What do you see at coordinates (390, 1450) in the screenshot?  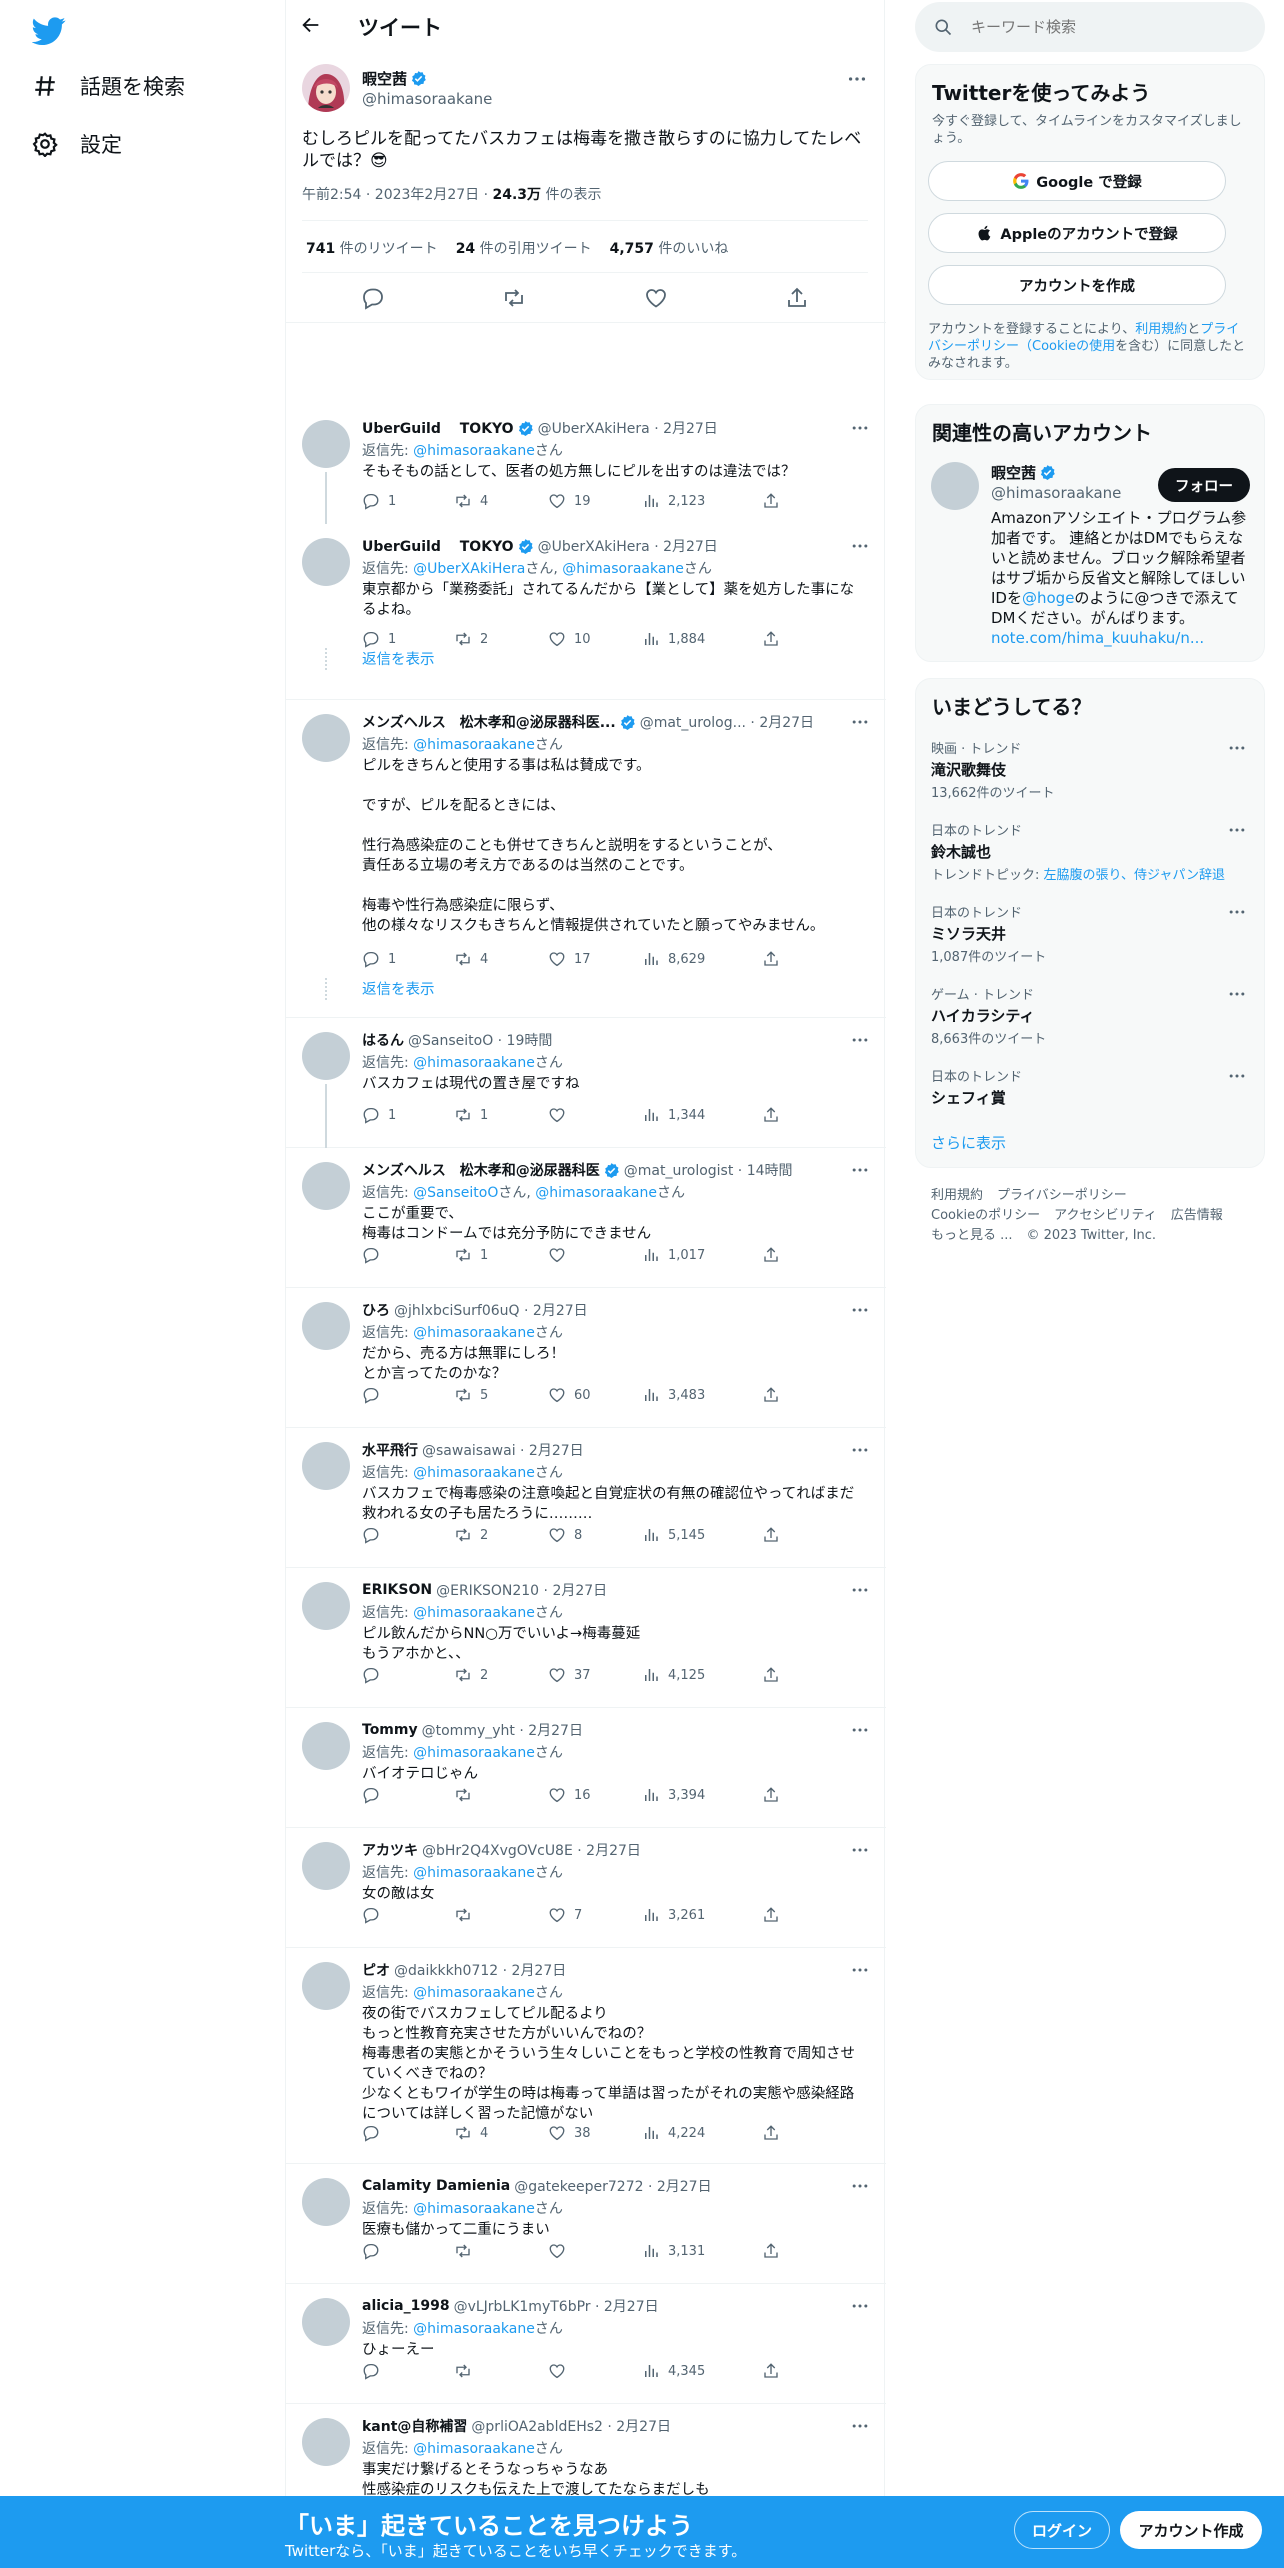 I see `reply-author-name: 水平飛行` at bounding box center [390, 1450].